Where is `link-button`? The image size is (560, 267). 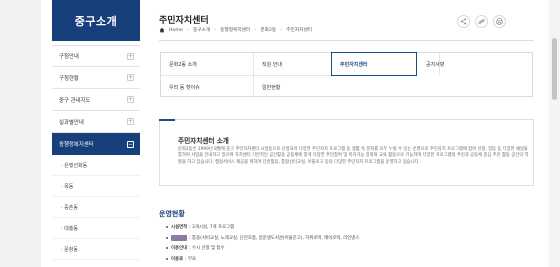
link-button is located at coordinates (481, 21).